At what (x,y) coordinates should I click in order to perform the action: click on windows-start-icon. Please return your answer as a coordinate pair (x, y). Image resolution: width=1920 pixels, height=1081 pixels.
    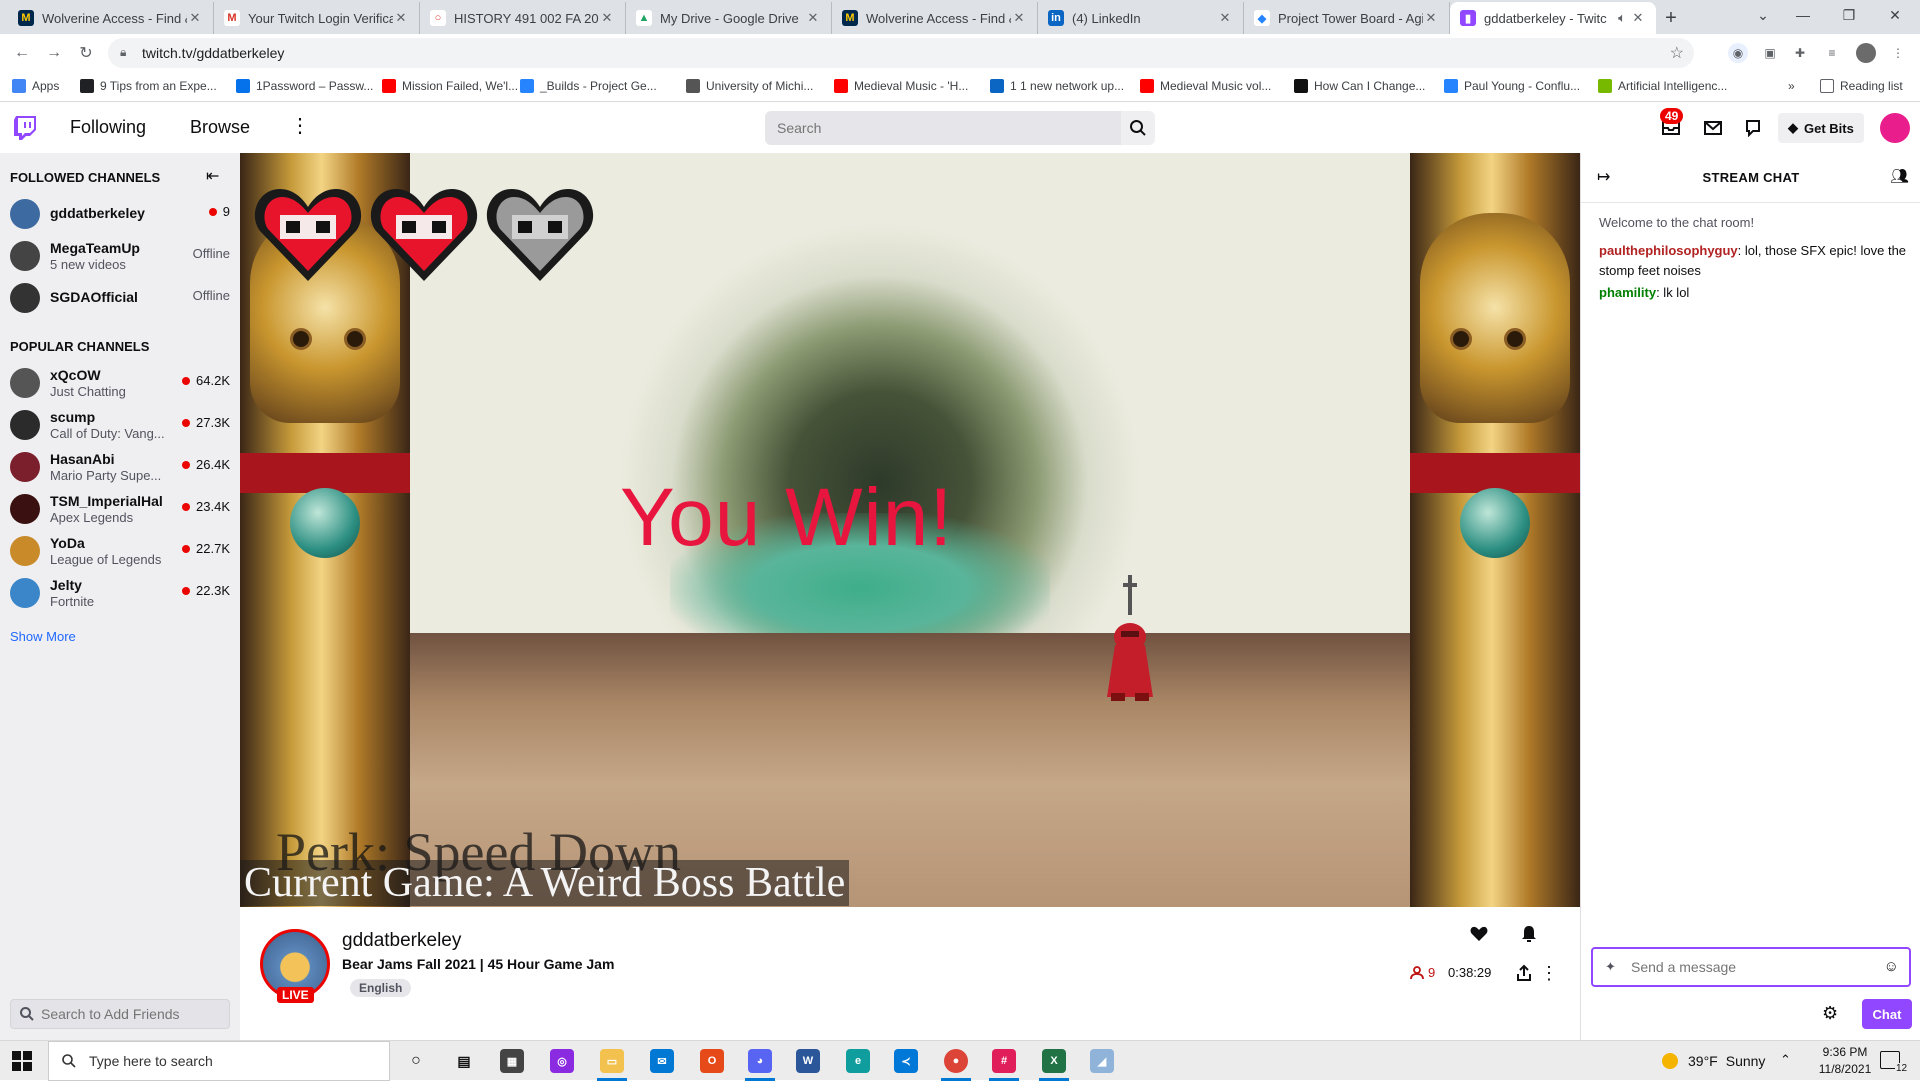
    Looking at the image, I should click on (22, 1061).